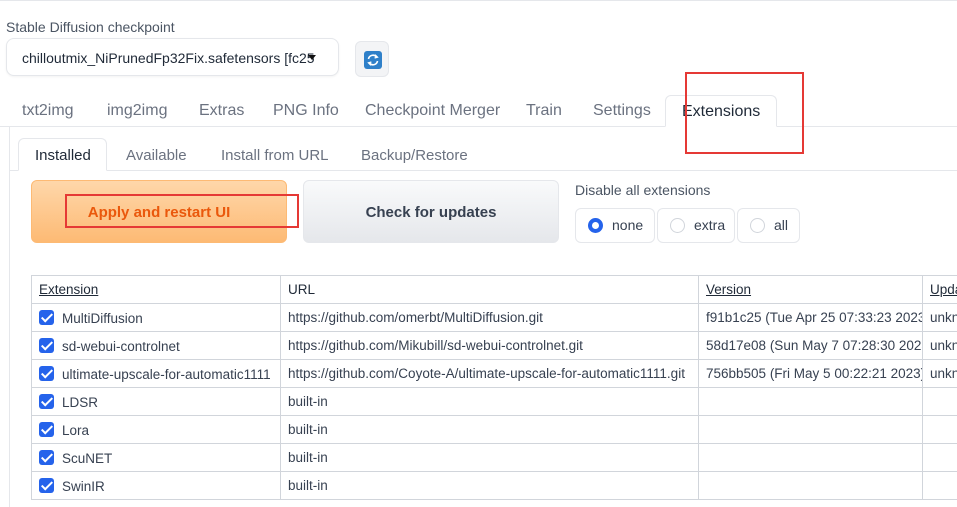 The width and height of the screenshot is (957, 507). What do you see at coordinates (90, 27) in the screenshot?
I see `checkpoint-label: Stable Diffusion checkpoint` at bounding box center [90, 27].